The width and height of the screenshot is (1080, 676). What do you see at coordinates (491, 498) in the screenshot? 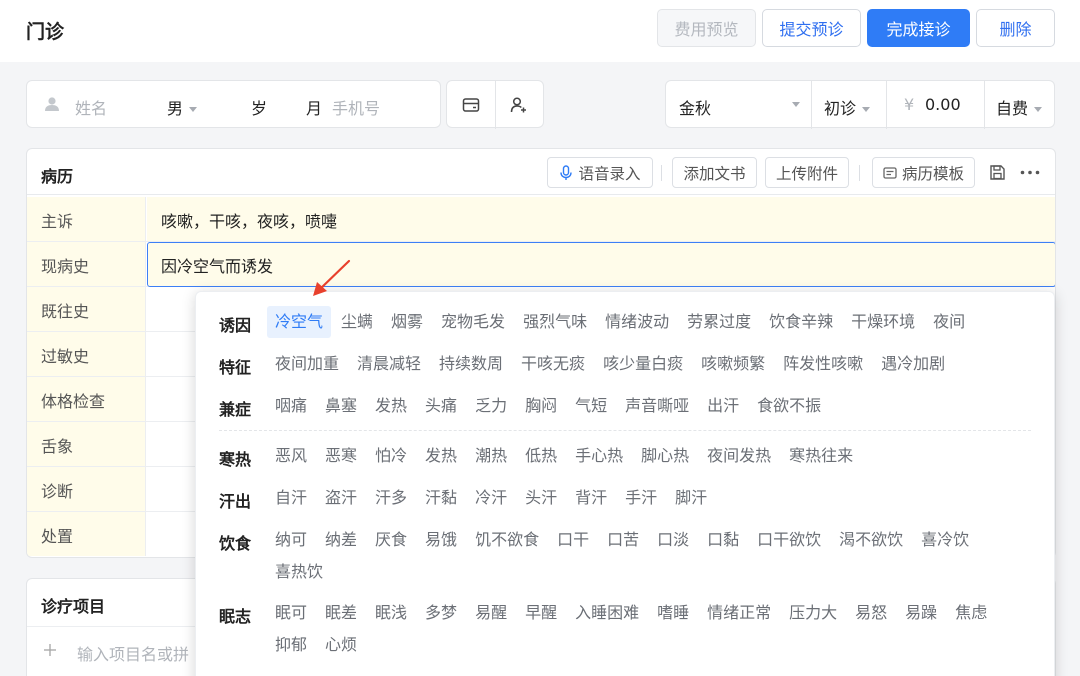
I see `suggestion-tag: 冷汗` at bounding box center [491, 498].